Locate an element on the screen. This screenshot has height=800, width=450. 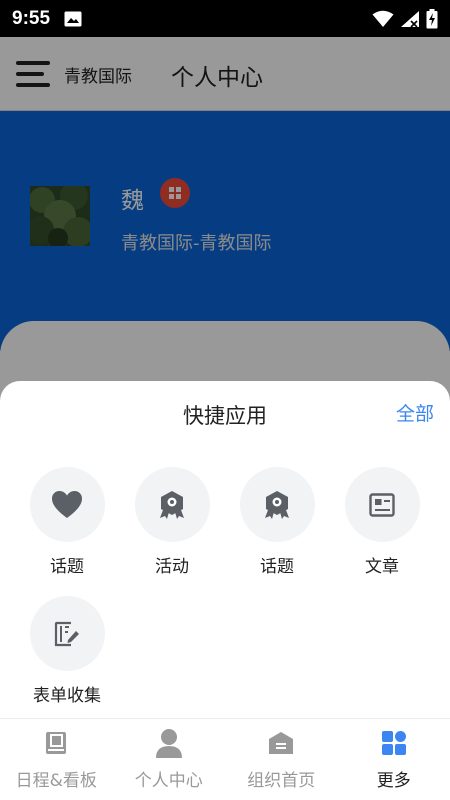
status-indicators is located at coordinates (405, 18).